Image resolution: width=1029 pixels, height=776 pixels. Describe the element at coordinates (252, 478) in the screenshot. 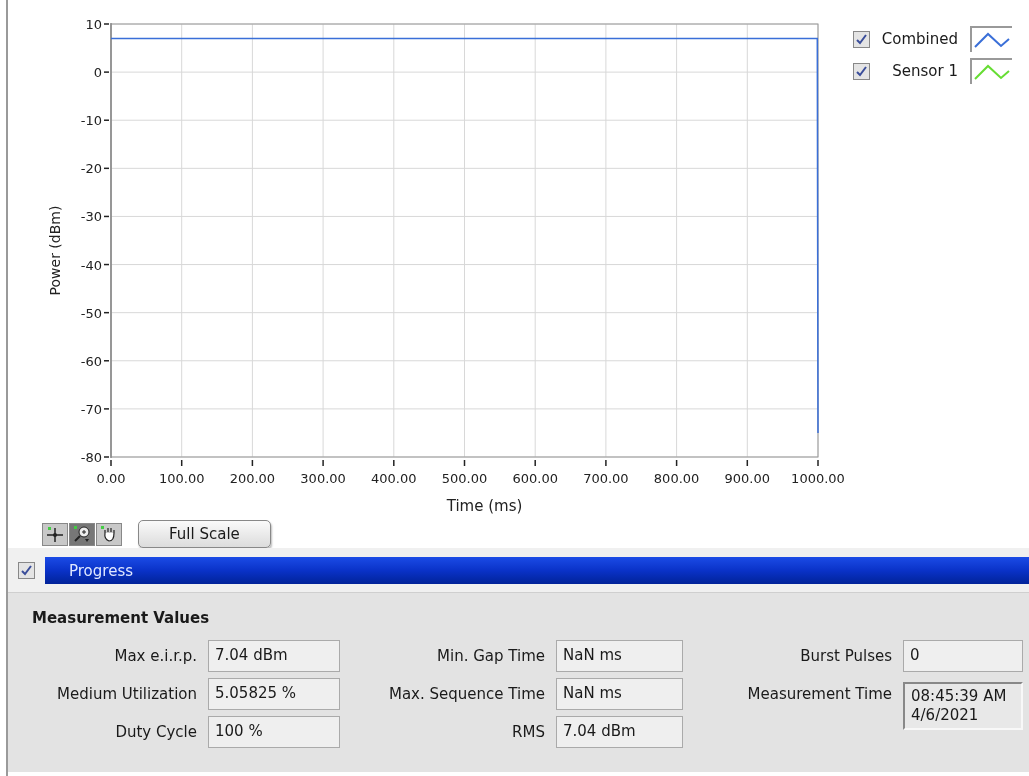

I see `x-tick-label: 200.00` at that location.